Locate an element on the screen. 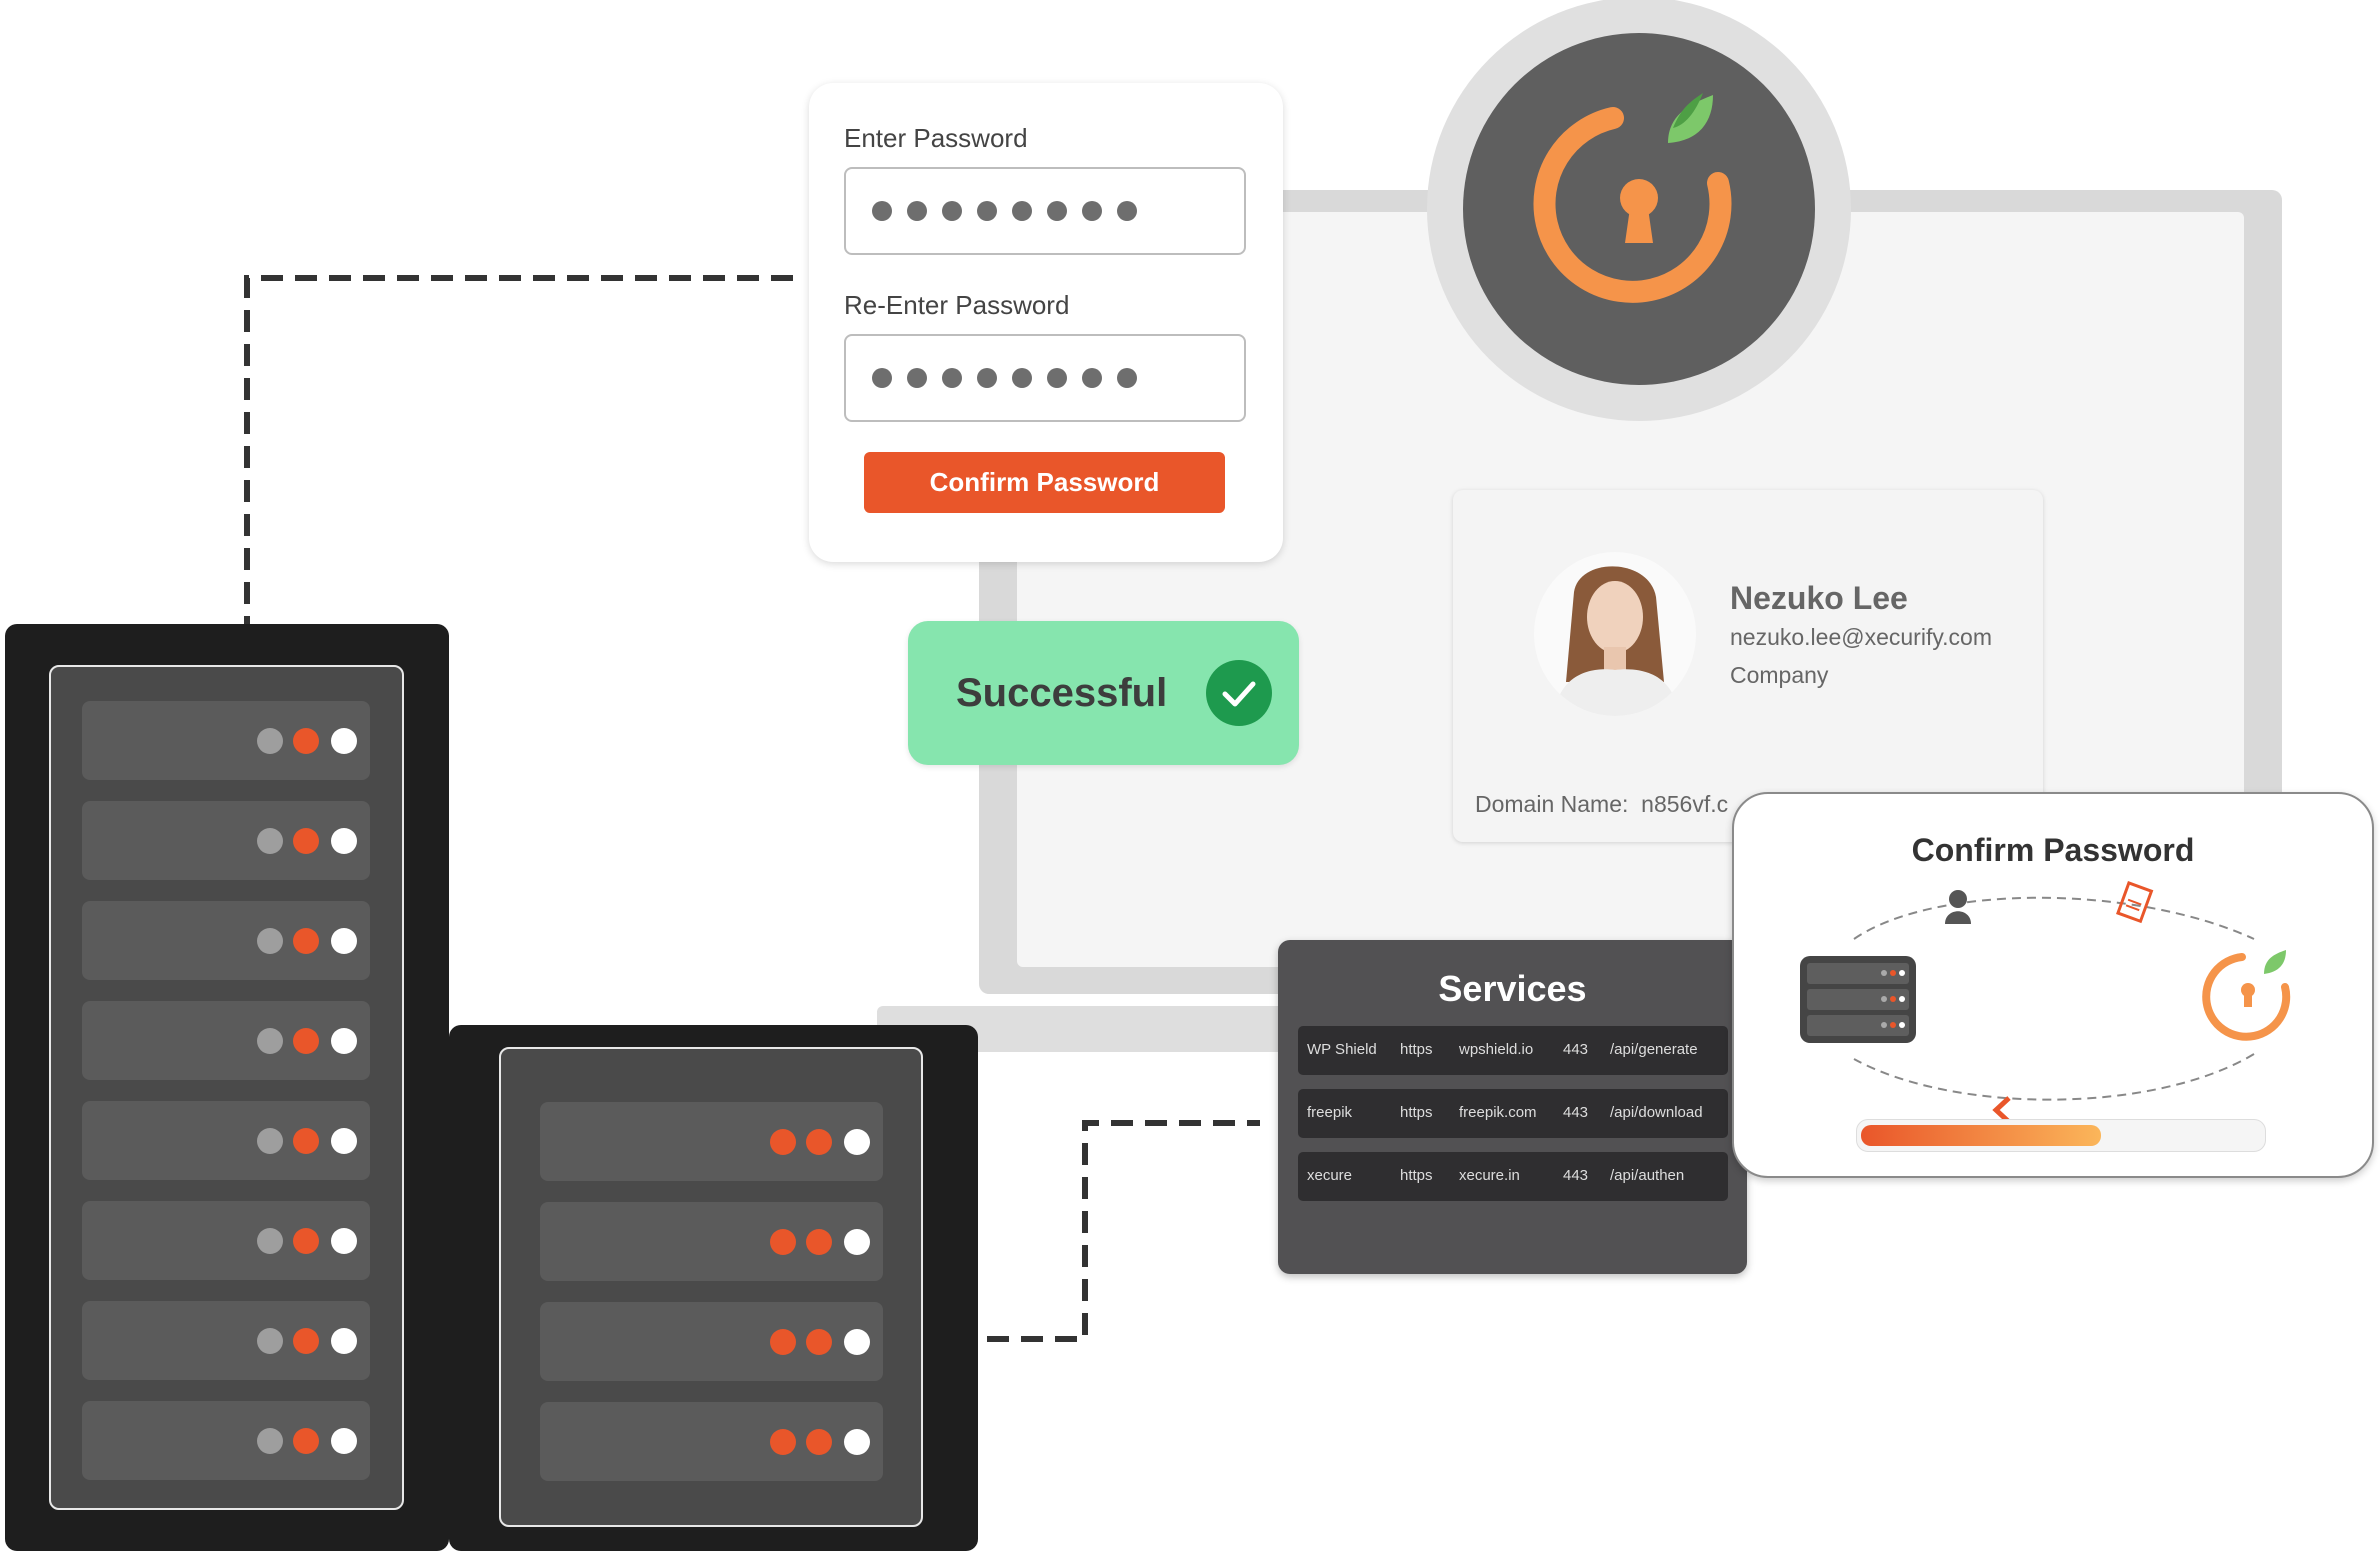  domain-label: Domain Name: is located at coordinates (1552, 804).